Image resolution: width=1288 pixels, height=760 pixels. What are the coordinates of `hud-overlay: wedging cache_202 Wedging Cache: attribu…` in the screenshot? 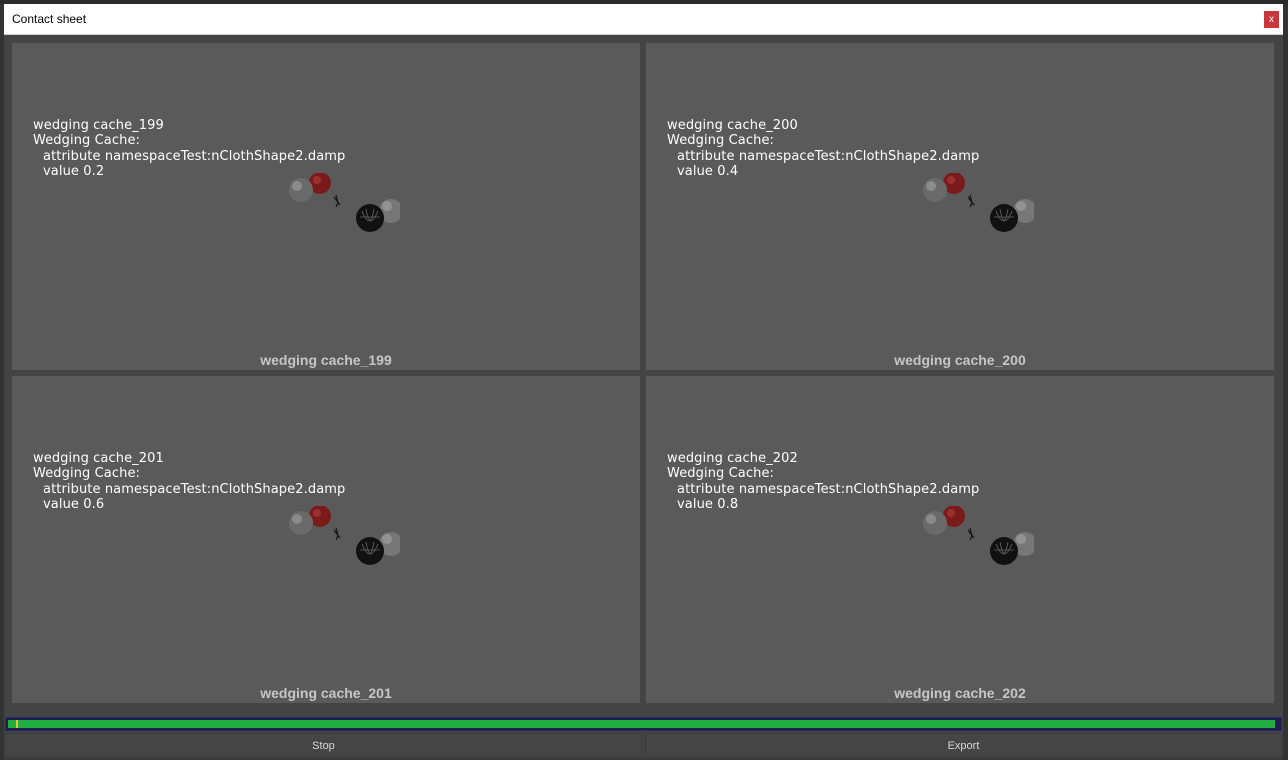 It's located at (823, 482).